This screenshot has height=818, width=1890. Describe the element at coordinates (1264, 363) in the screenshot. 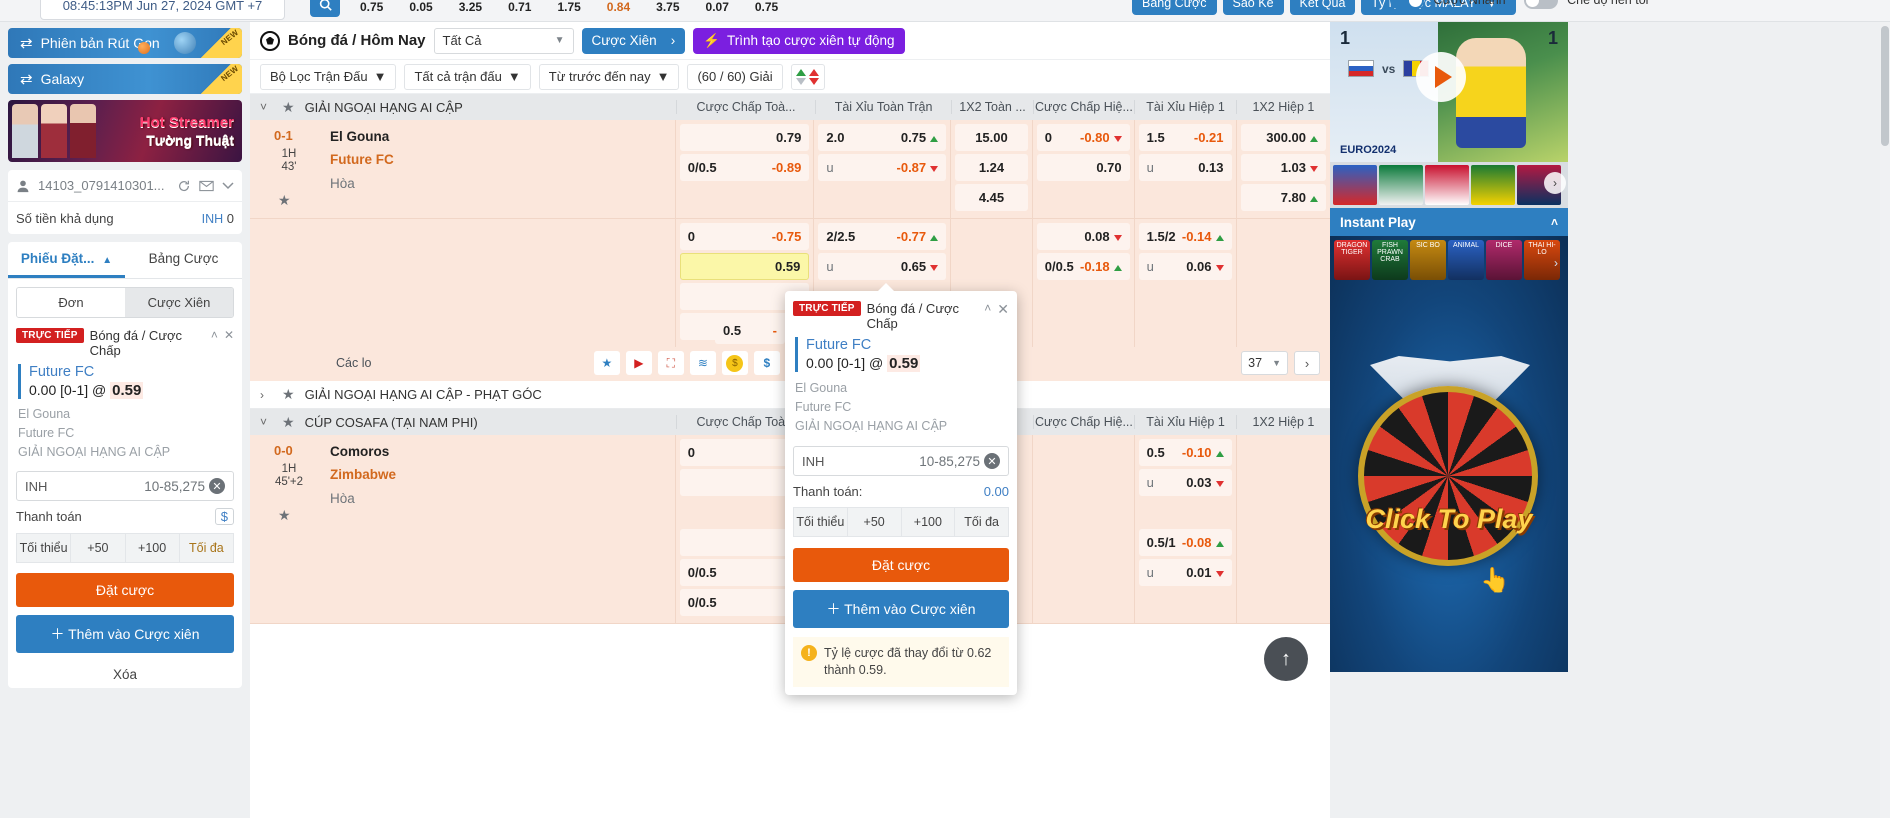

I see `page-select: 37 ▼` at that location.